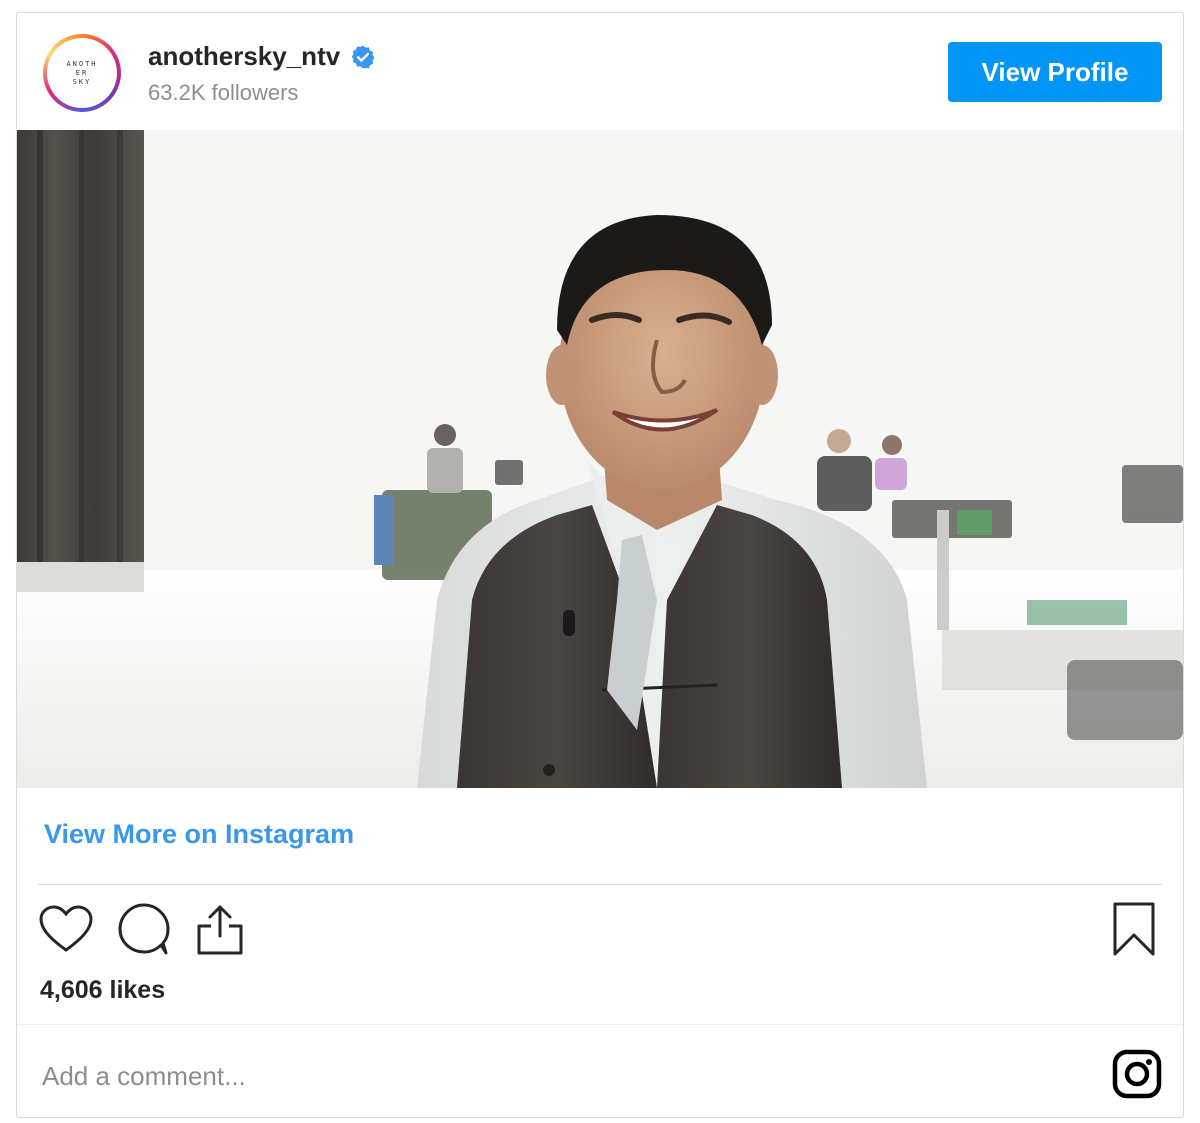 The height and width of the screenshot is (1123, 1200). I want to click on add-comment-input, so click(492, 1076).